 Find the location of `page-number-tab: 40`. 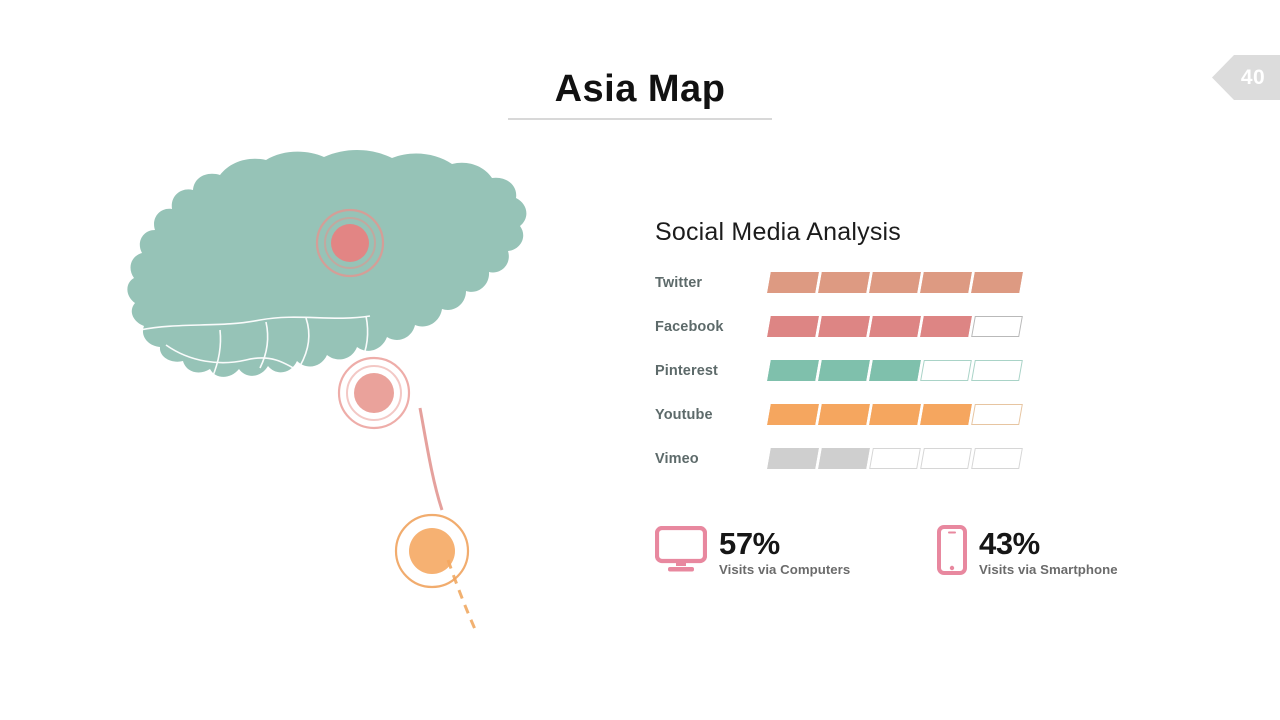

page-number-tab: 40 is located at coordinates (1246, 77).